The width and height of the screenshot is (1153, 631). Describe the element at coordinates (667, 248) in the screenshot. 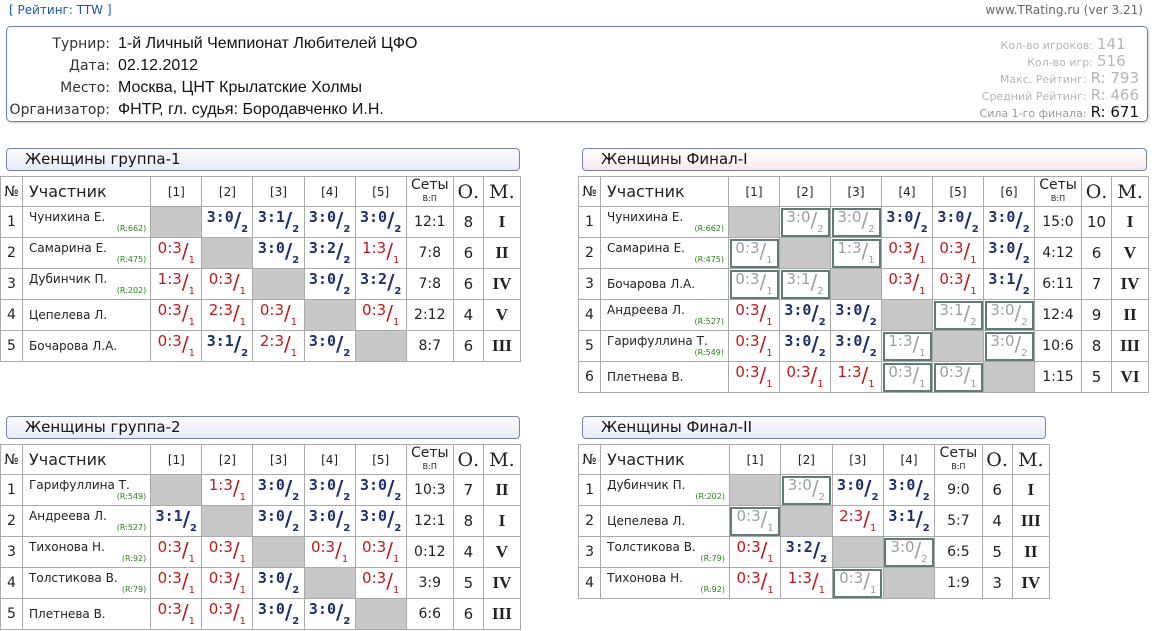

I see `player-name: Самарина Е.` at that location.